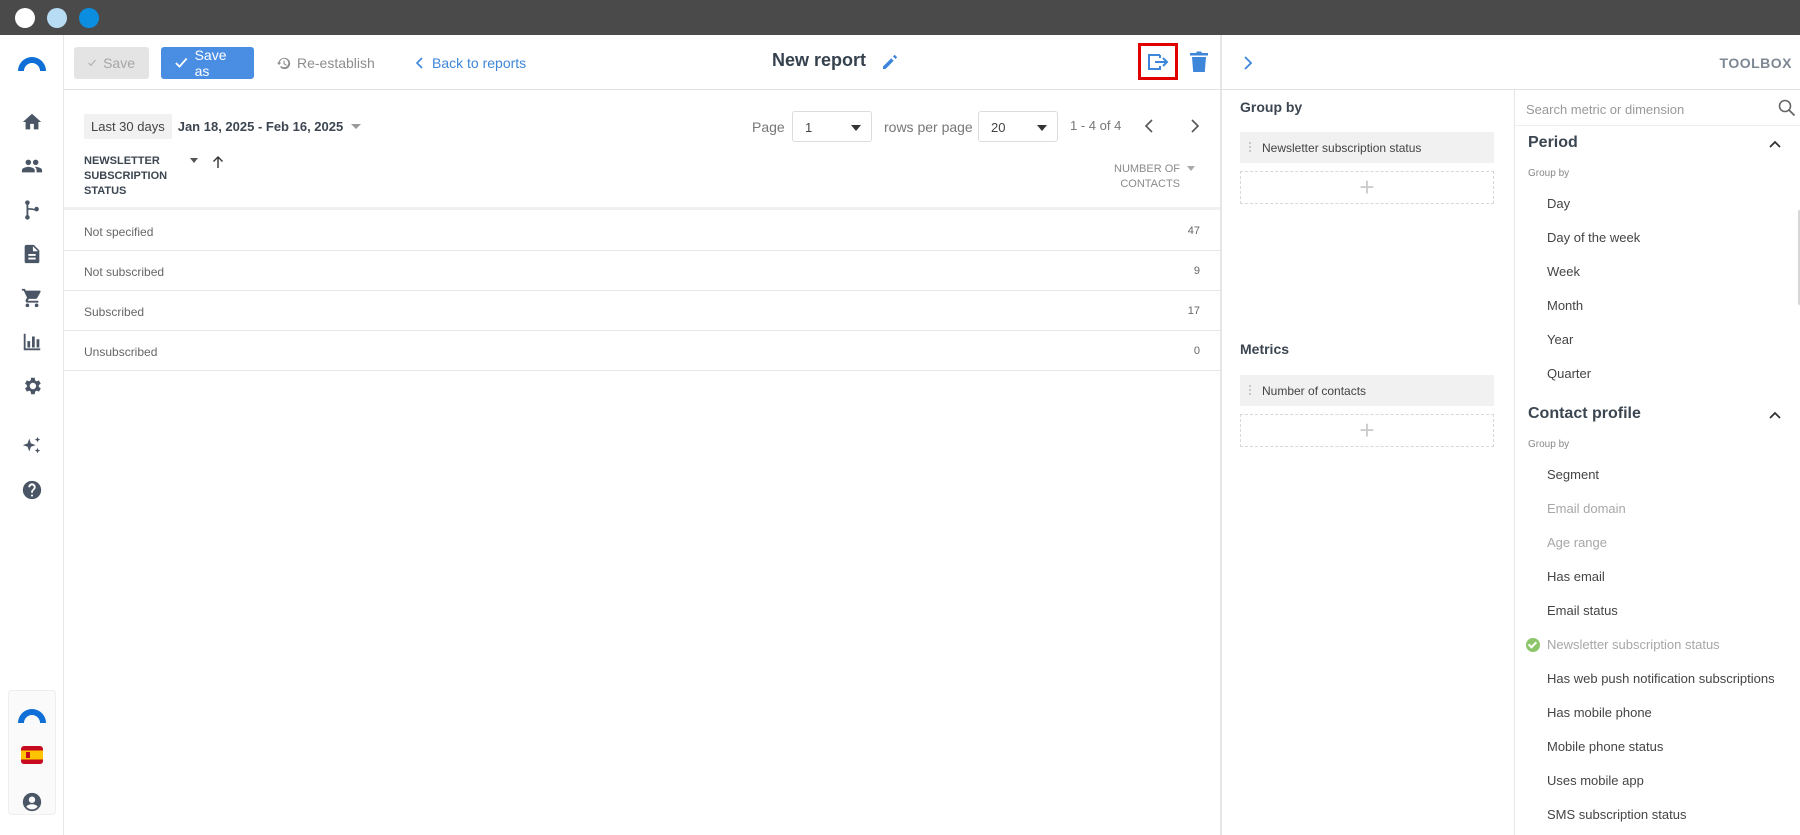 Image resolution: width=1800 pixels, height=835 pixels. What do you see at coordinates (261, 126) in the screenshot?
I see `date-range: Jan 18, 2025 - Feb 16, 2025` at bounding box center [261, 126].